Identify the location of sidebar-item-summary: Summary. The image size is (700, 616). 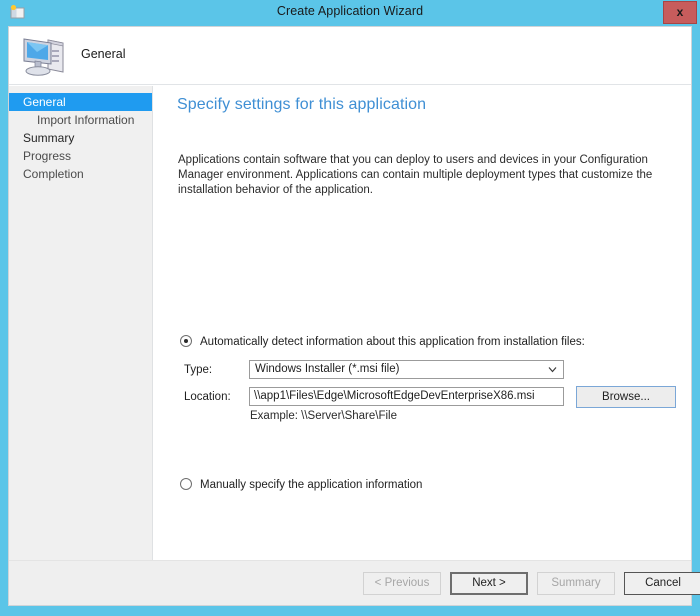
(80, 138).